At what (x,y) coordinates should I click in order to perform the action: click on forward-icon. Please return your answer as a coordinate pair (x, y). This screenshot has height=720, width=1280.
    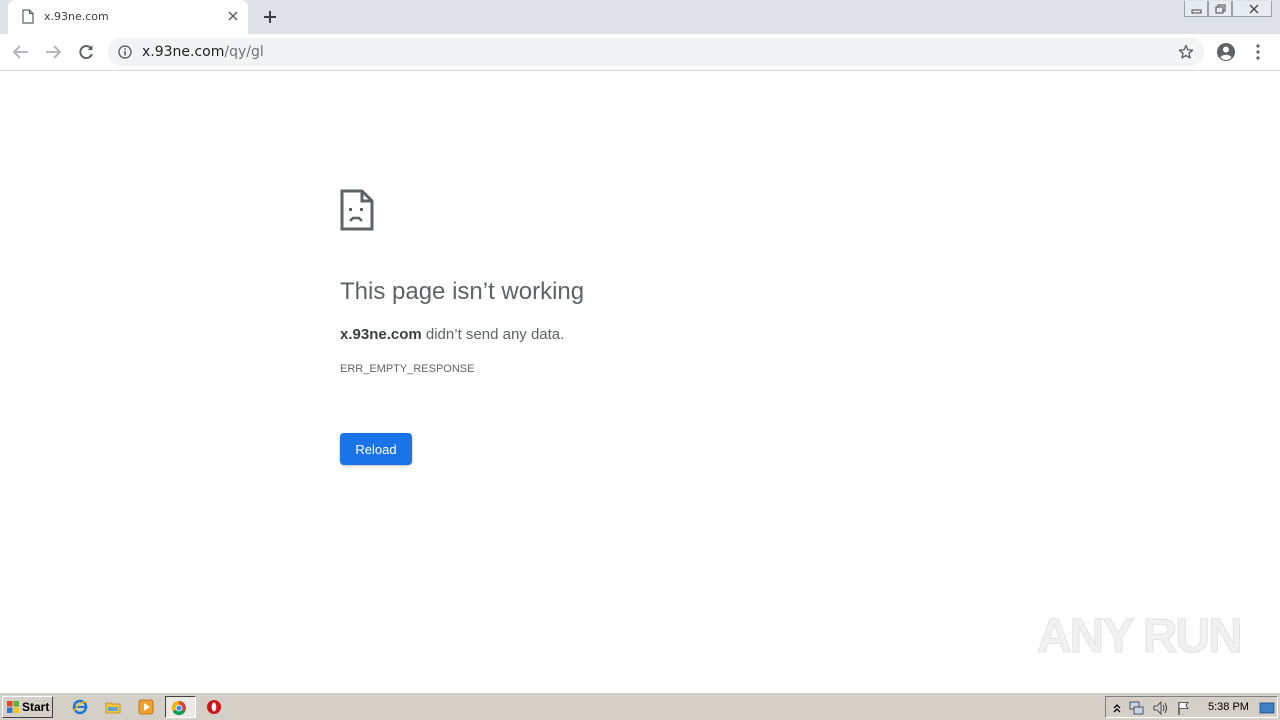
    Looking at the image, I should click on (53, 52).